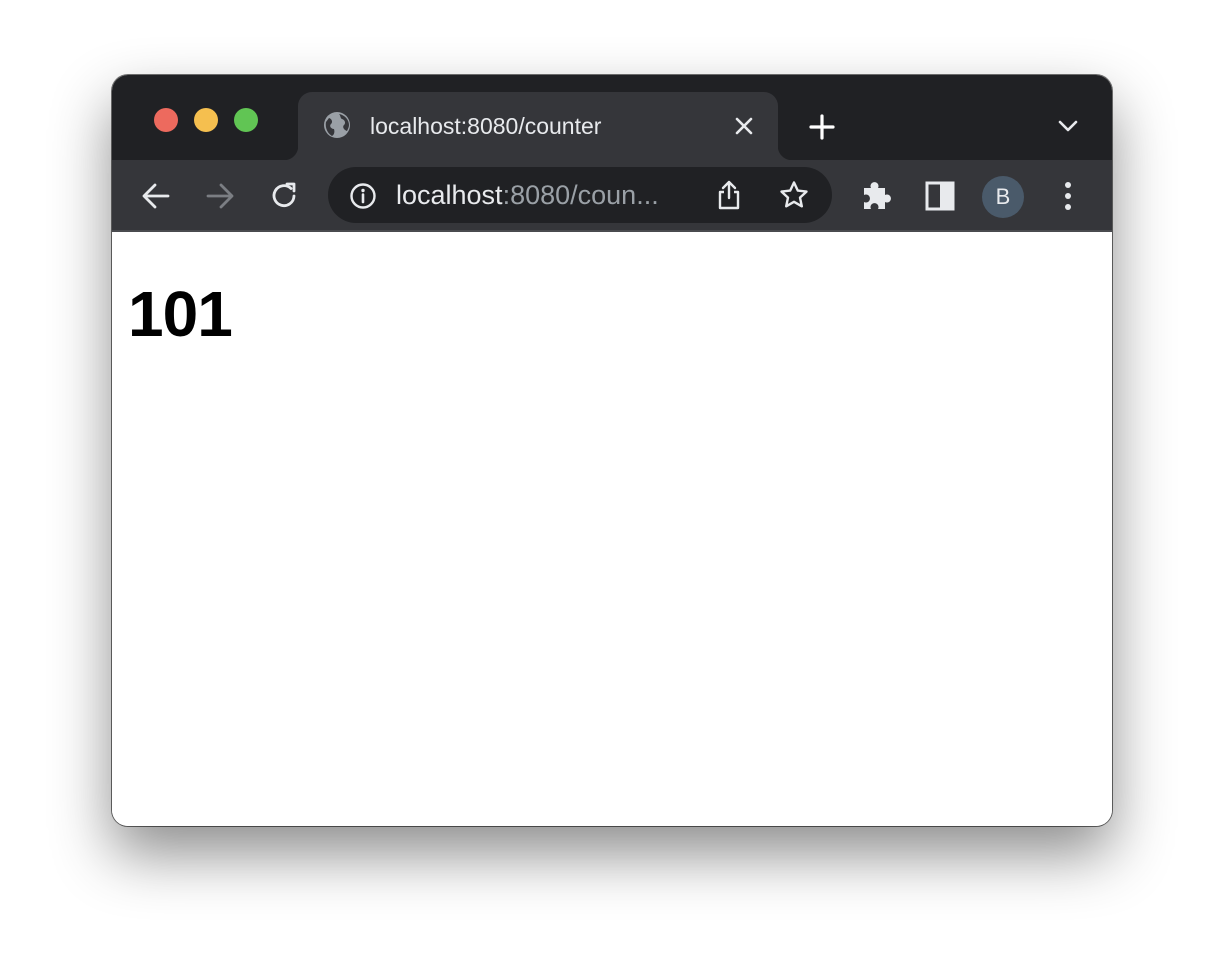 The image size is (1224, 974). I want to click on share-icon, so click(729, 195).